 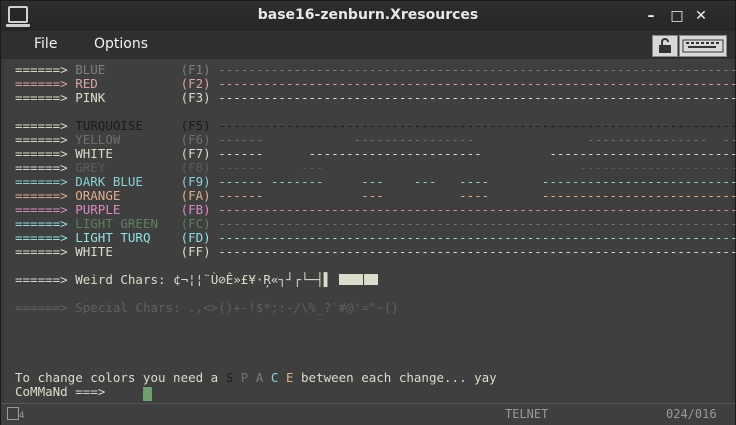 What do you see at coordinates (274, 377) in the screenshot?
I see `space-letter-c: C` at bounding box center [274, 377].